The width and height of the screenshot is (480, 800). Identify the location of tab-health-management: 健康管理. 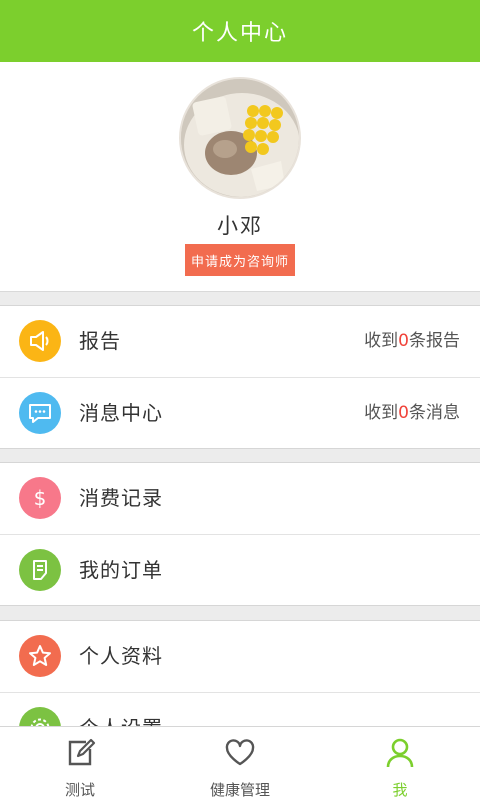
(240, 763).